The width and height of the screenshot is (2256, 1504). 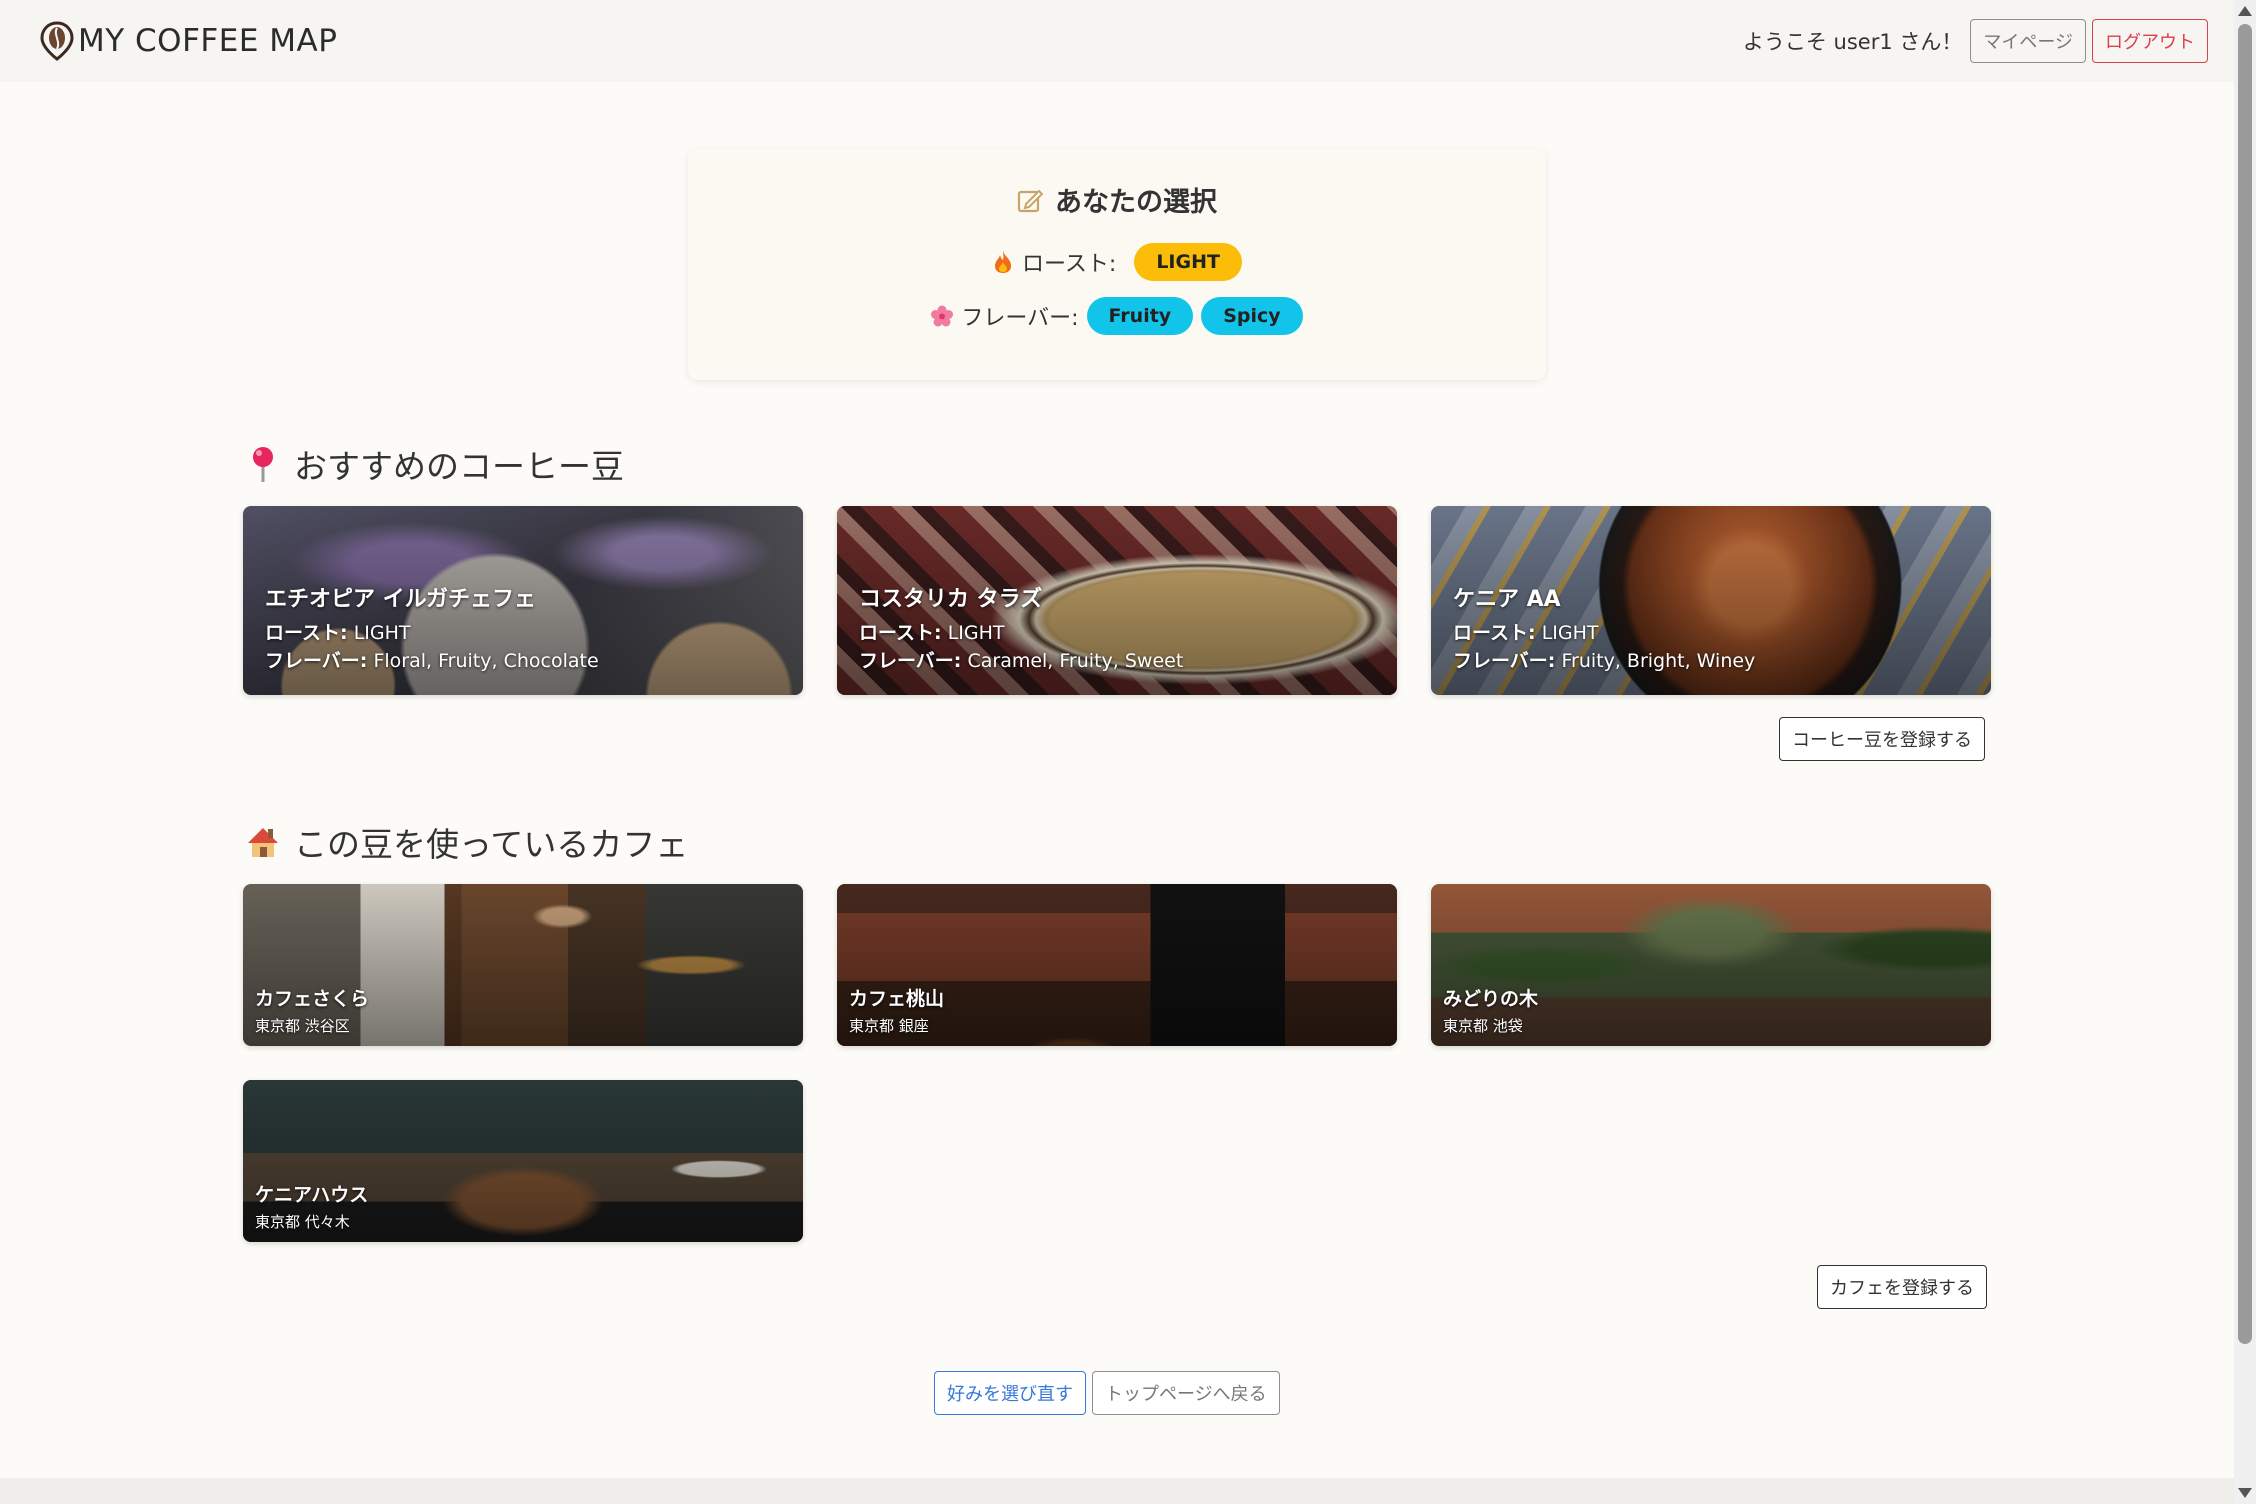 I want to click on cafe-name: ケニアハウス, so click(x=312, y=1195).